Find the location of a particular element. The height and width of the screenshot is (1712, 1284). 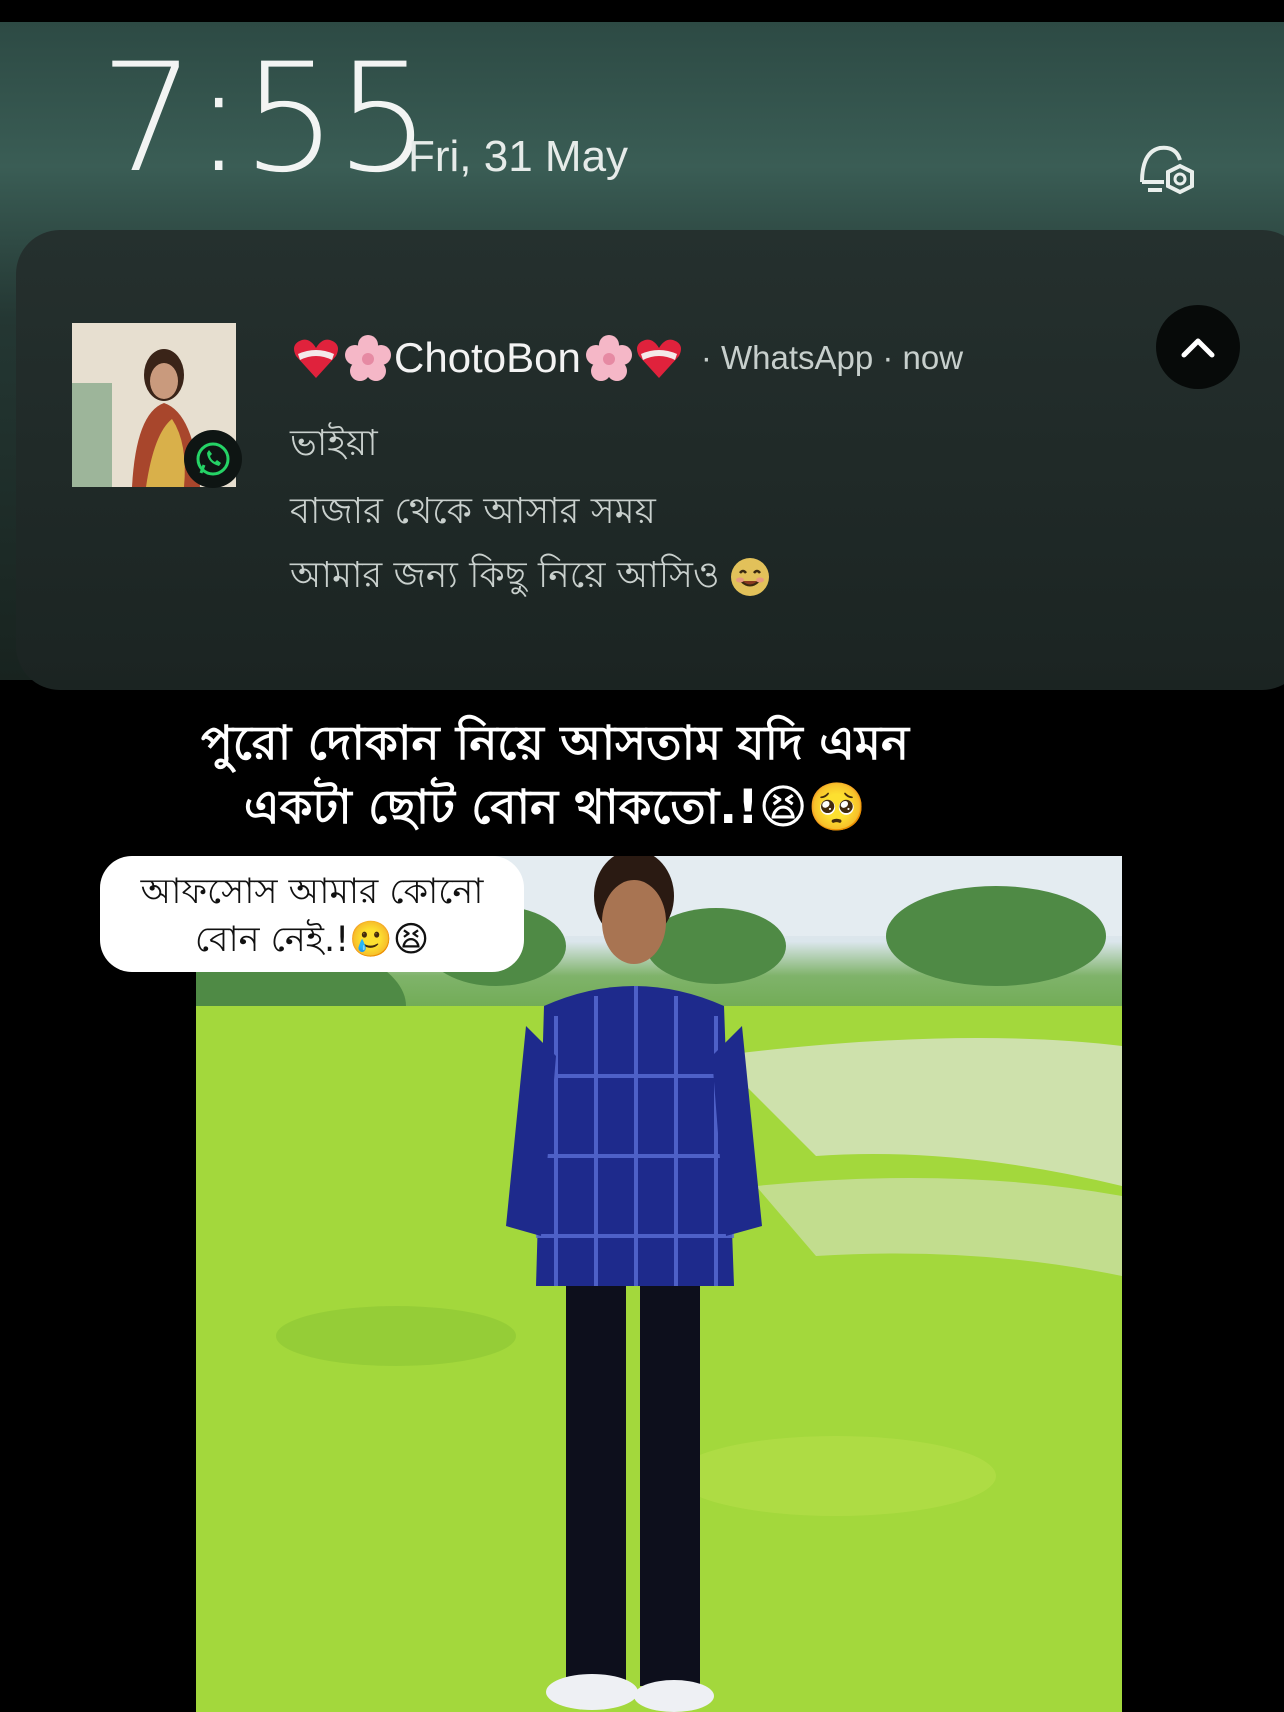

lockscreen-clock: 7:55 is located at coordinates (265, 119).